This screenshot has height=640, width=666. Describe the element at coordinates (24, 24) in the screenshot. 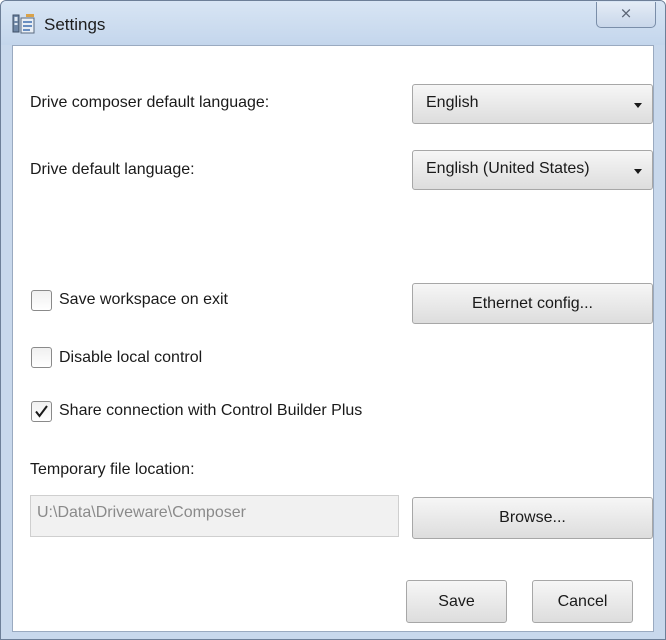

I see `settings-app-icon` at that location.